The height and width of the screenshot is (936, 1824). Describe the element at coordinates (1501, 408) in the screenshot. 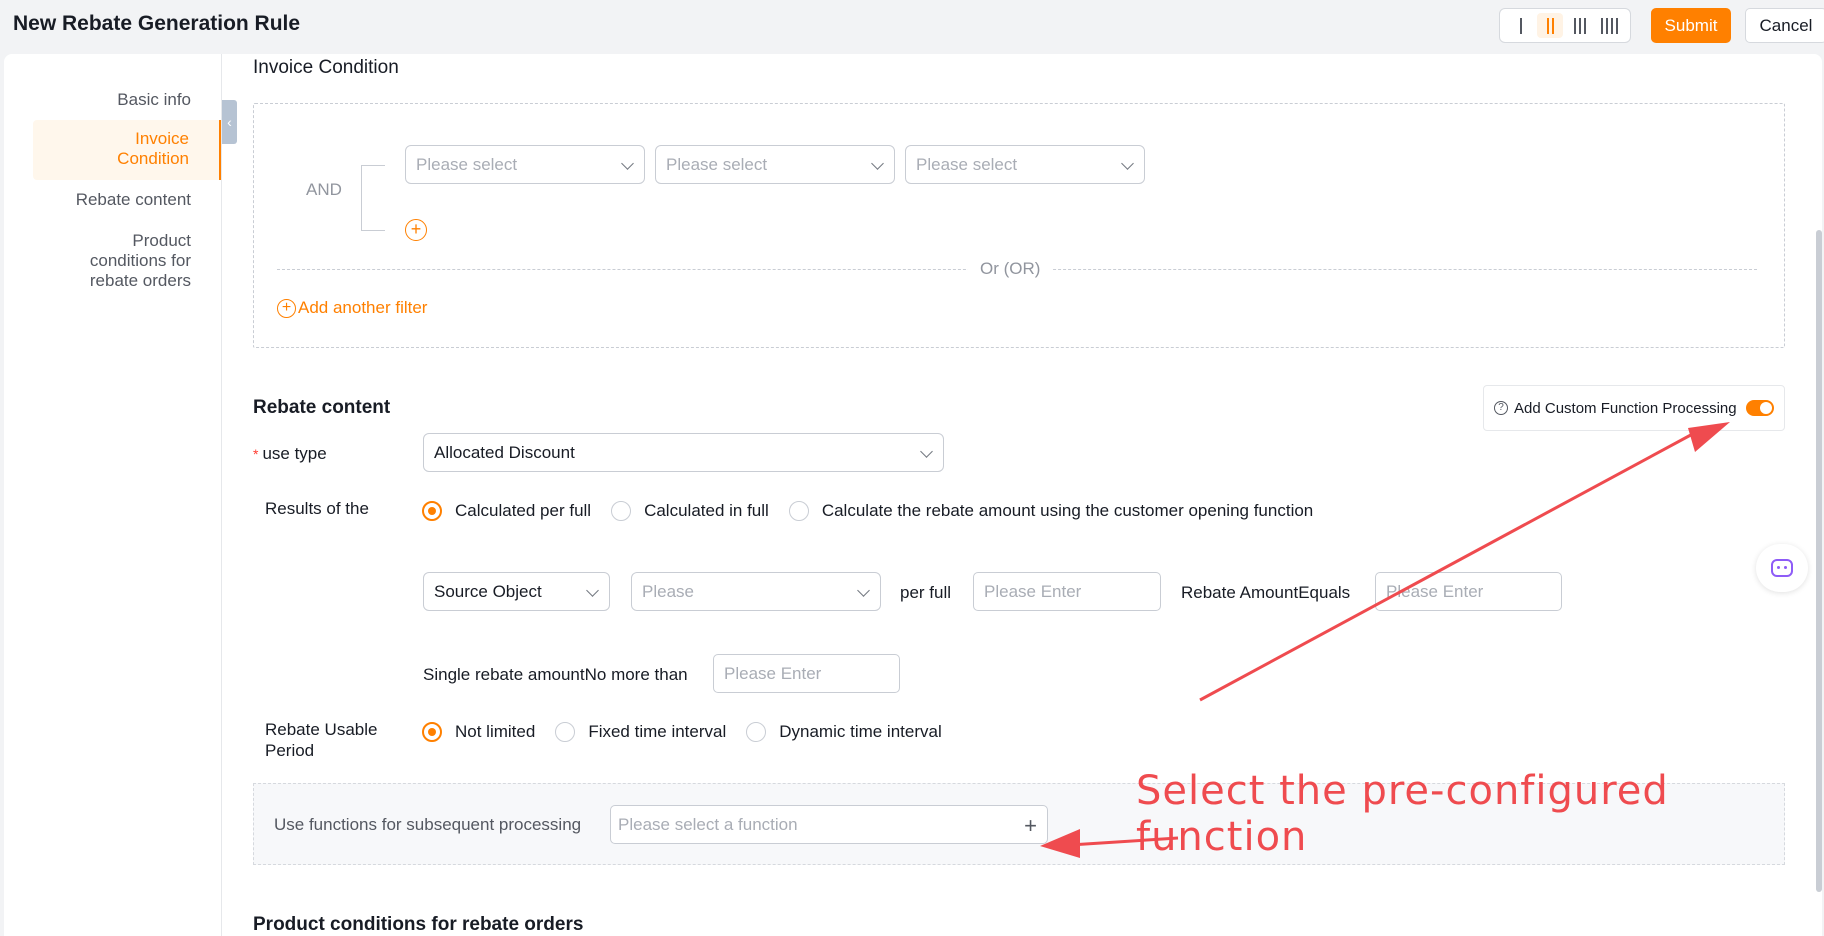

I see `help-icon: ?` at that location.